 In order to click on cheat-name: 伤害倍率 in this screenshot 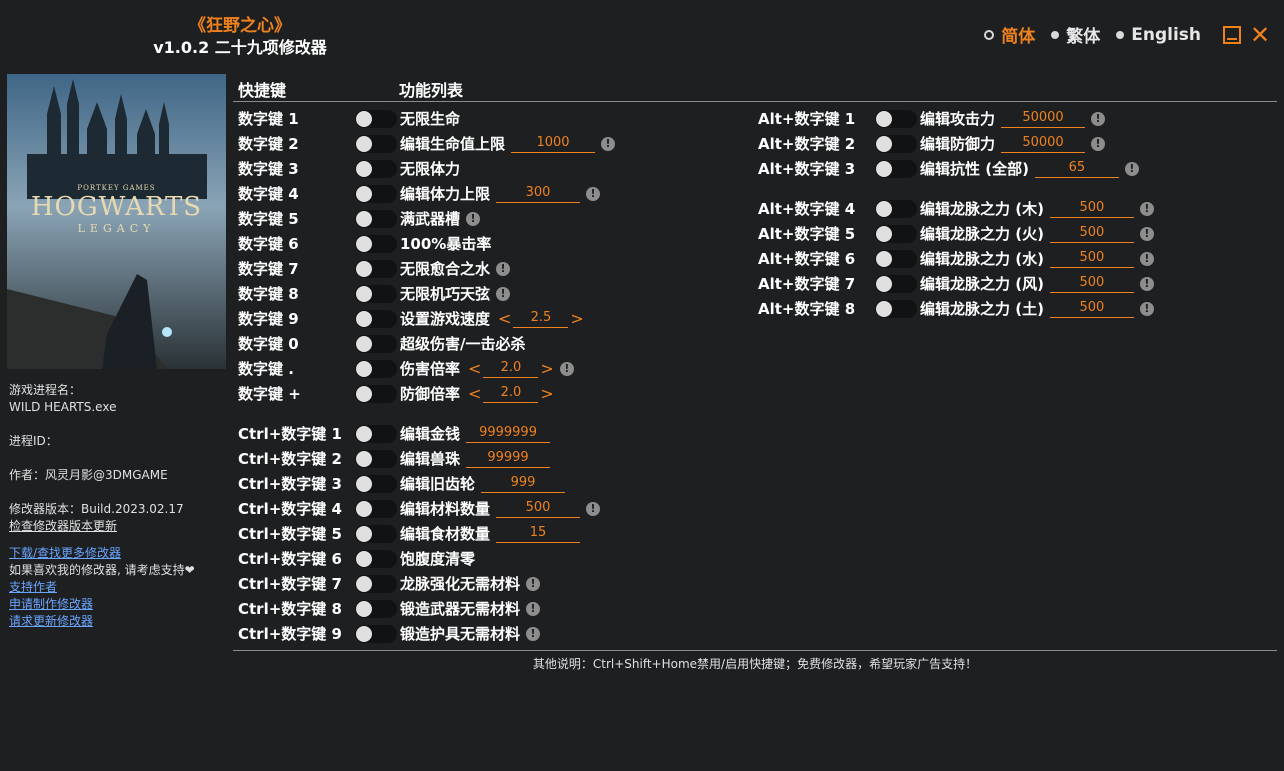, I will do `click(430, 369)`.